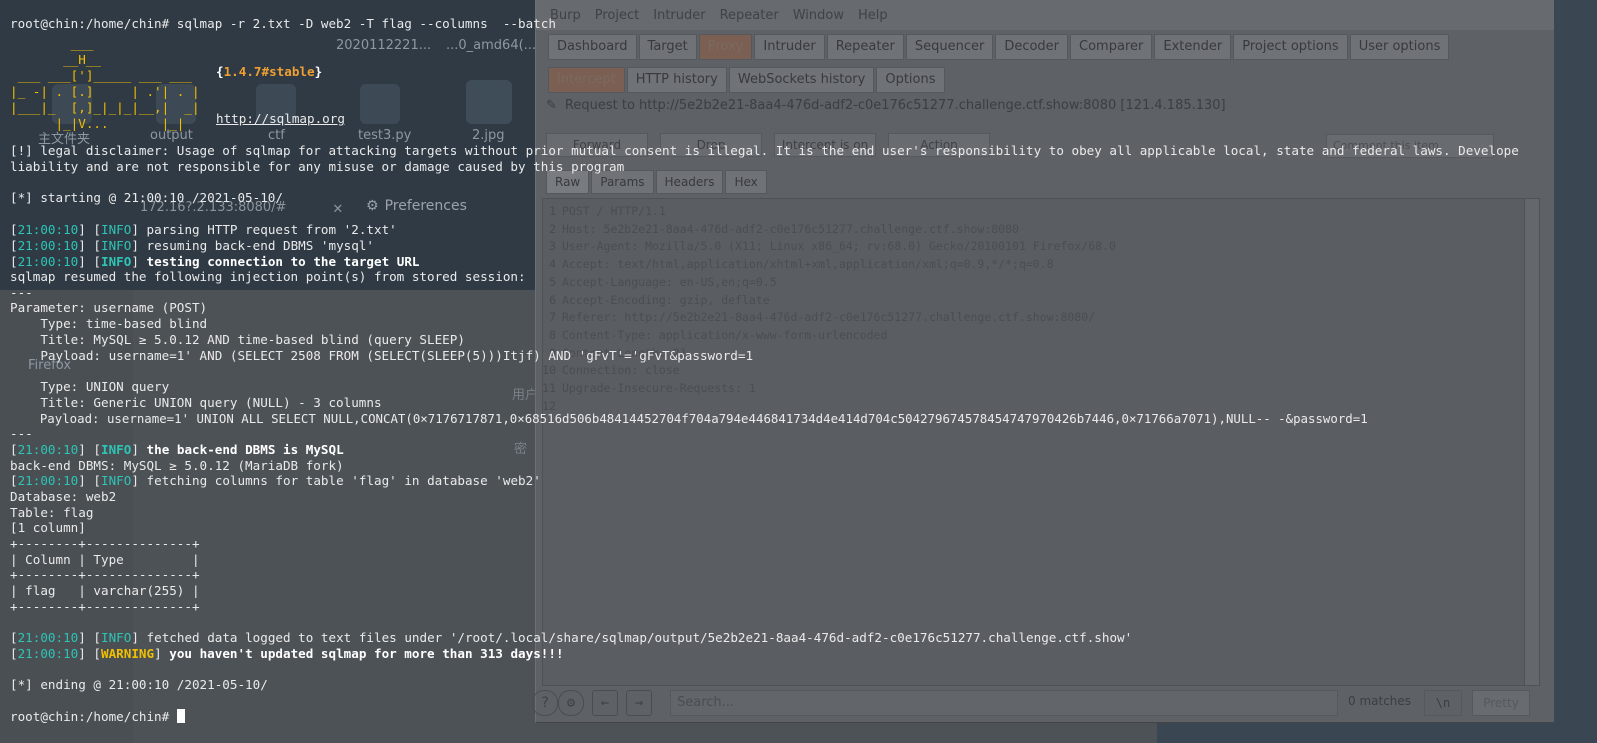 Image resolution: width=1597 pixels, height=743 pixels. What do you see at coordinates (105, 107) in the screenshot?
I see `logo-line: |___|_ [,]_|_|_|__,| _|` at bounding box center [105, 107].